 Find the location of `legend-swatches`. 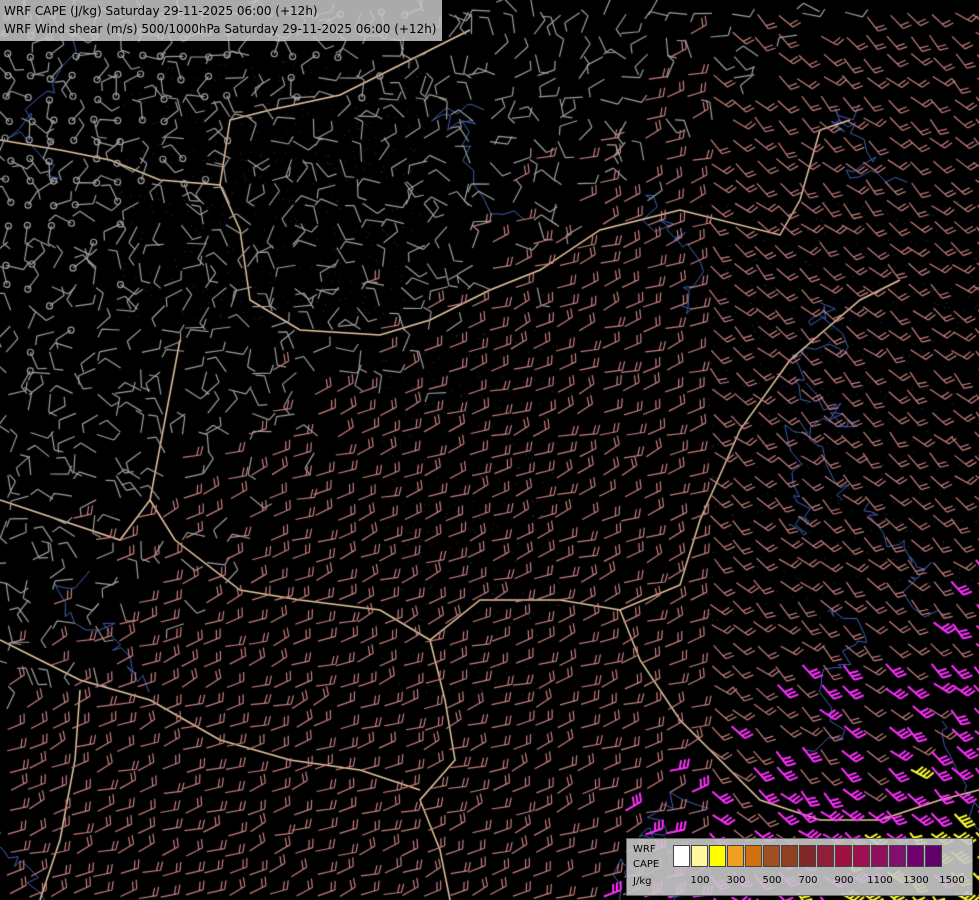

legend-swatches is located at coordinates (808, 856).